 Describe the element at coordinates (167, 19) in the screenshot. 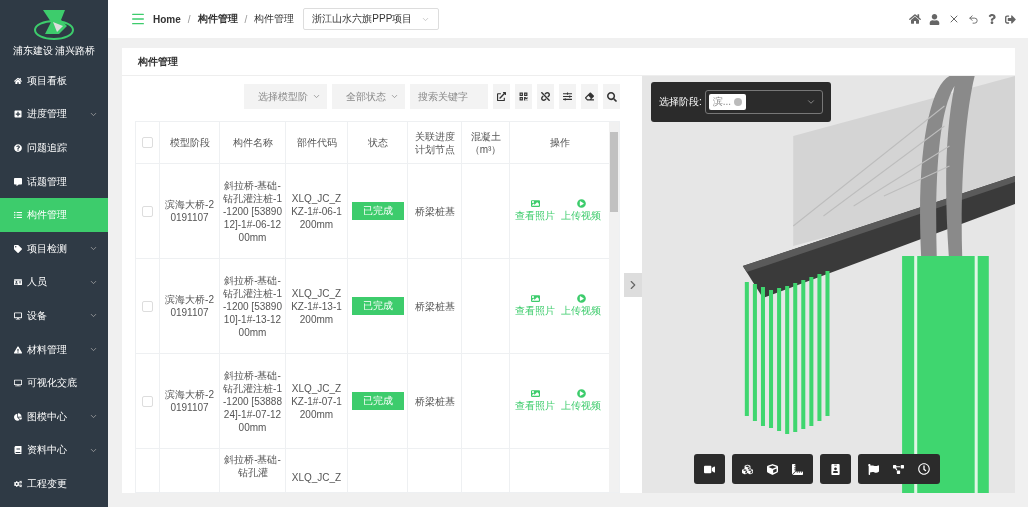

I see `breadcrumb-link: Home` at that location.